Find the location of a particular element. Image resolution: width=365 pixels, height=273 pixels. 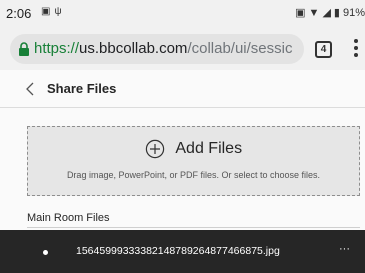

url-text: https://us.bbcollab.com/collab/ui/sessic is located at coordinates (163, 48).